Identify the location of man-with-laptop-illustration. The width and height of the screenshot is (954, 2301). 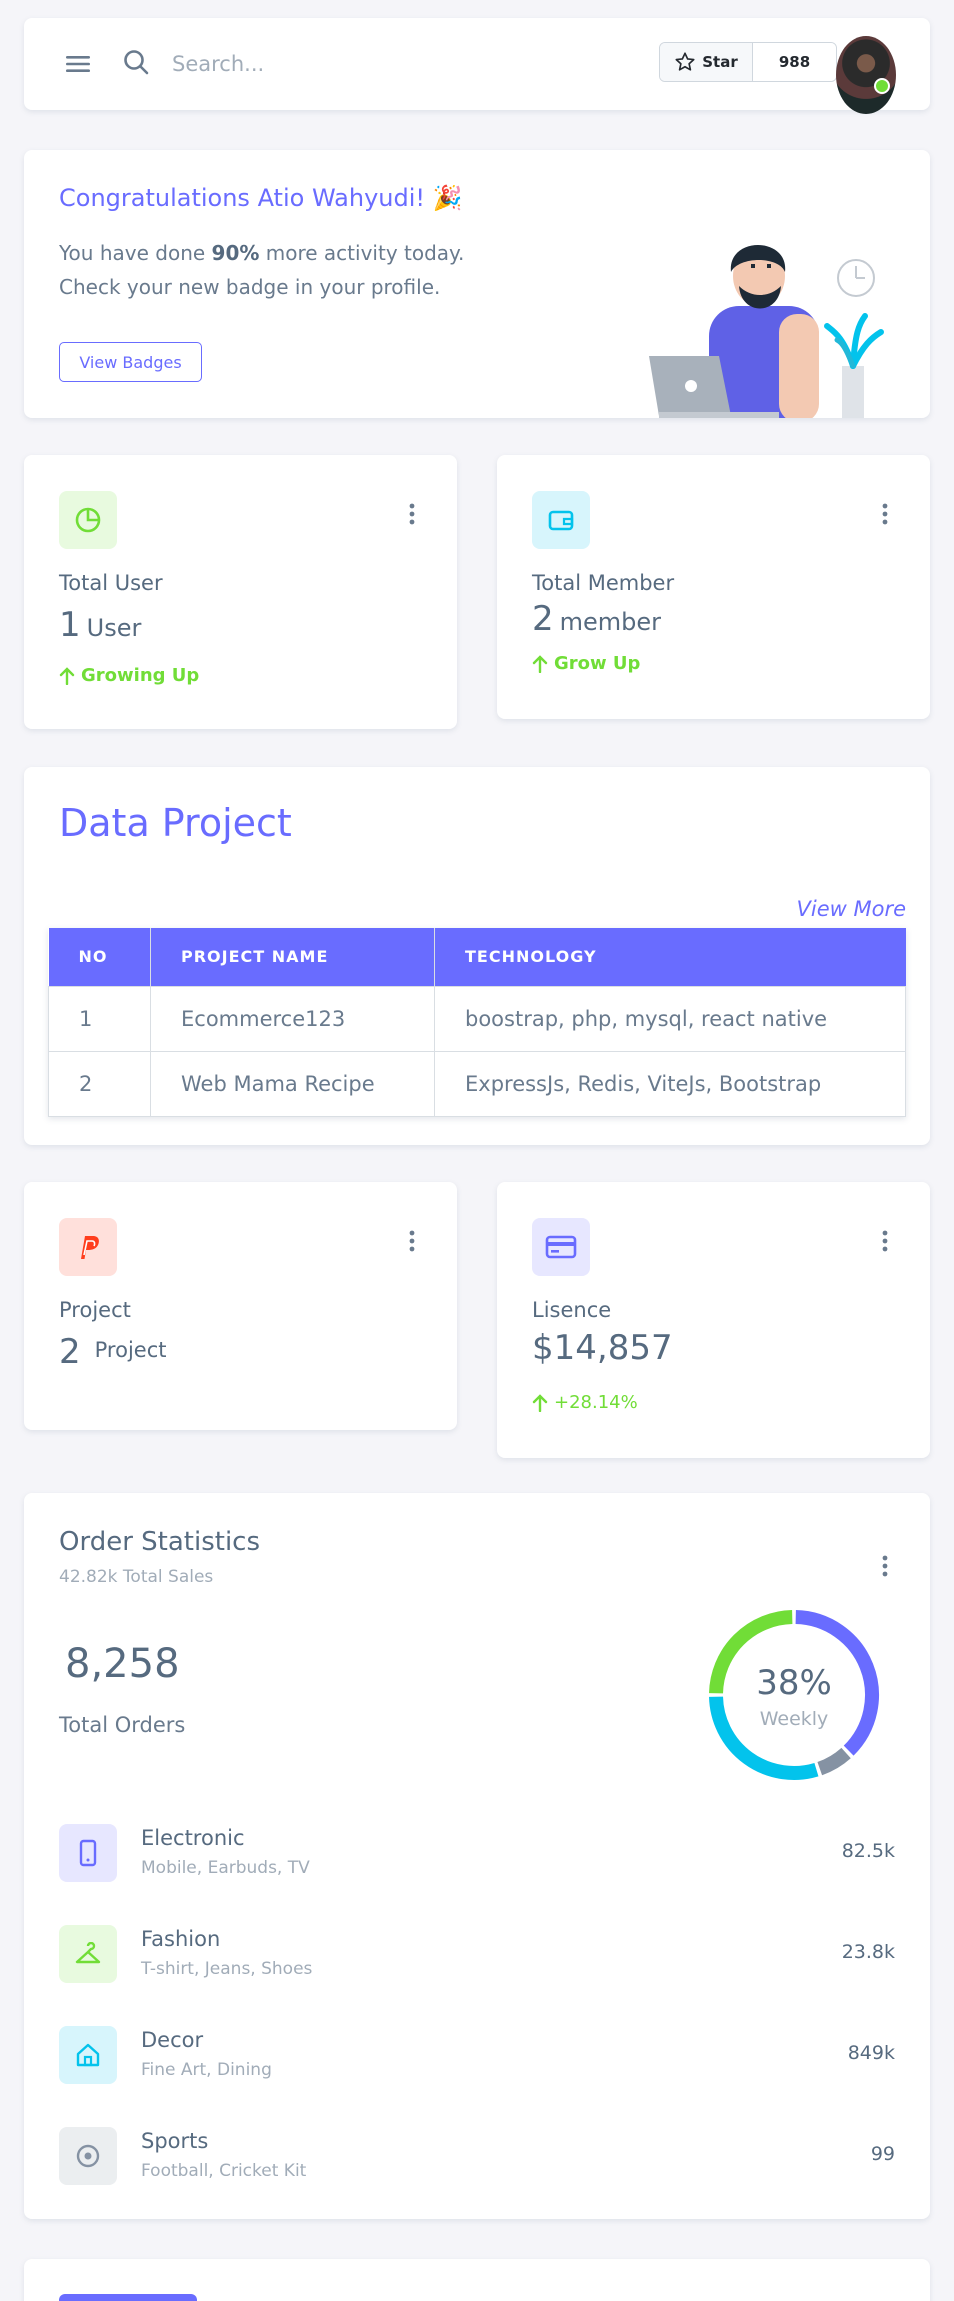
(766, 331).